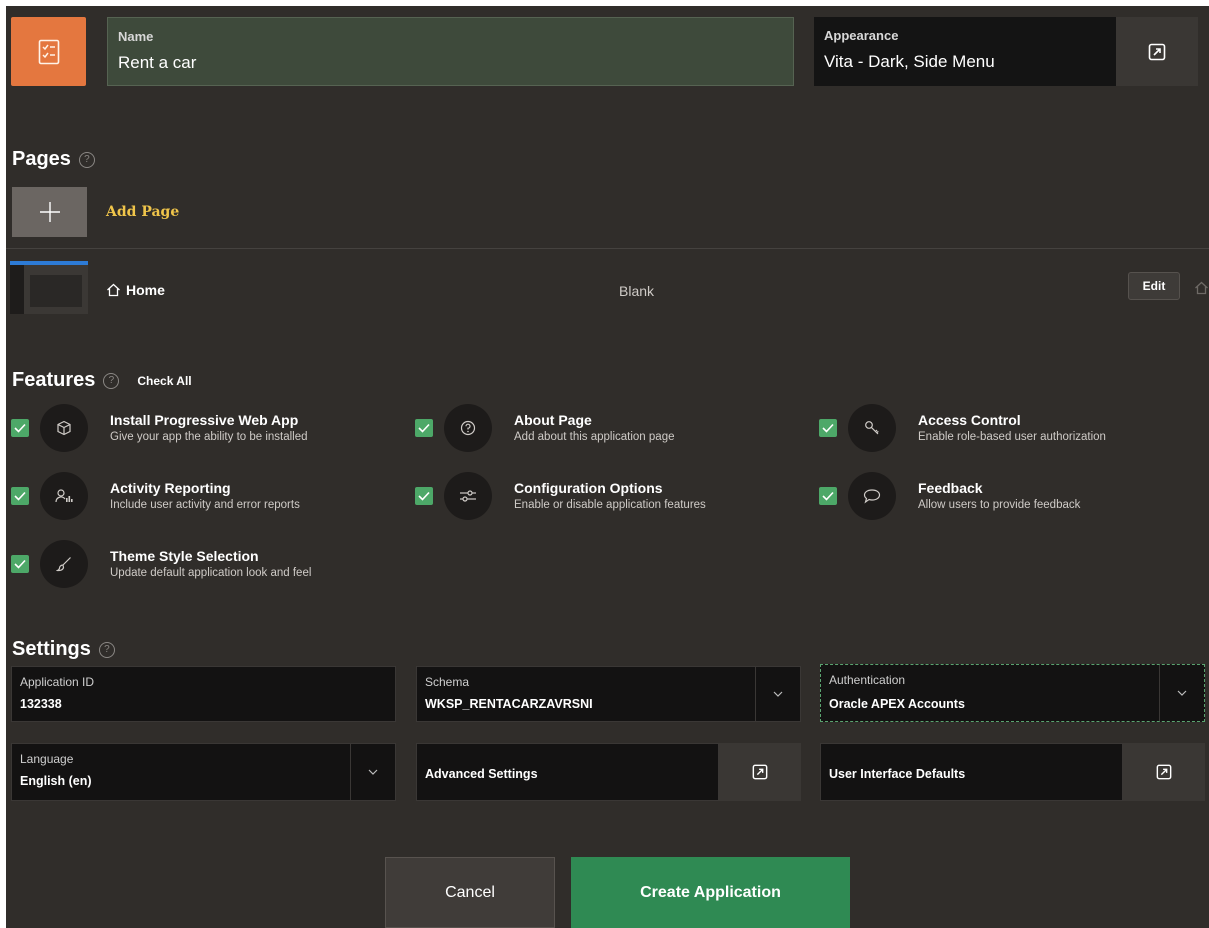 Image resolution: width=1209 pixels, height=928 pixels. Describe the element at coordinates (447, 682) in the screenshot. I see `schema-label: Schema` at that location.